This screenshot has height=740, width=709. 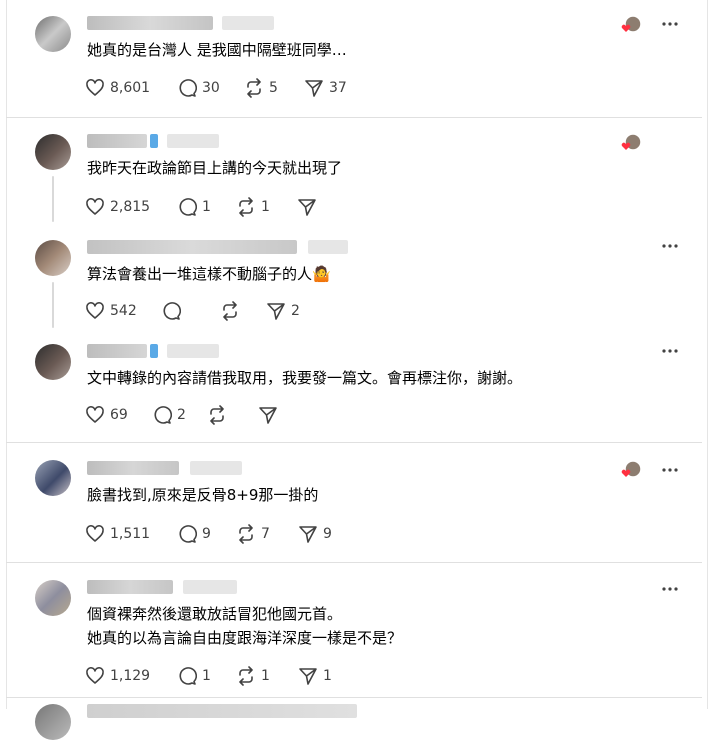 I want to click on like-count: 1,511, so click(x=130, y=534).